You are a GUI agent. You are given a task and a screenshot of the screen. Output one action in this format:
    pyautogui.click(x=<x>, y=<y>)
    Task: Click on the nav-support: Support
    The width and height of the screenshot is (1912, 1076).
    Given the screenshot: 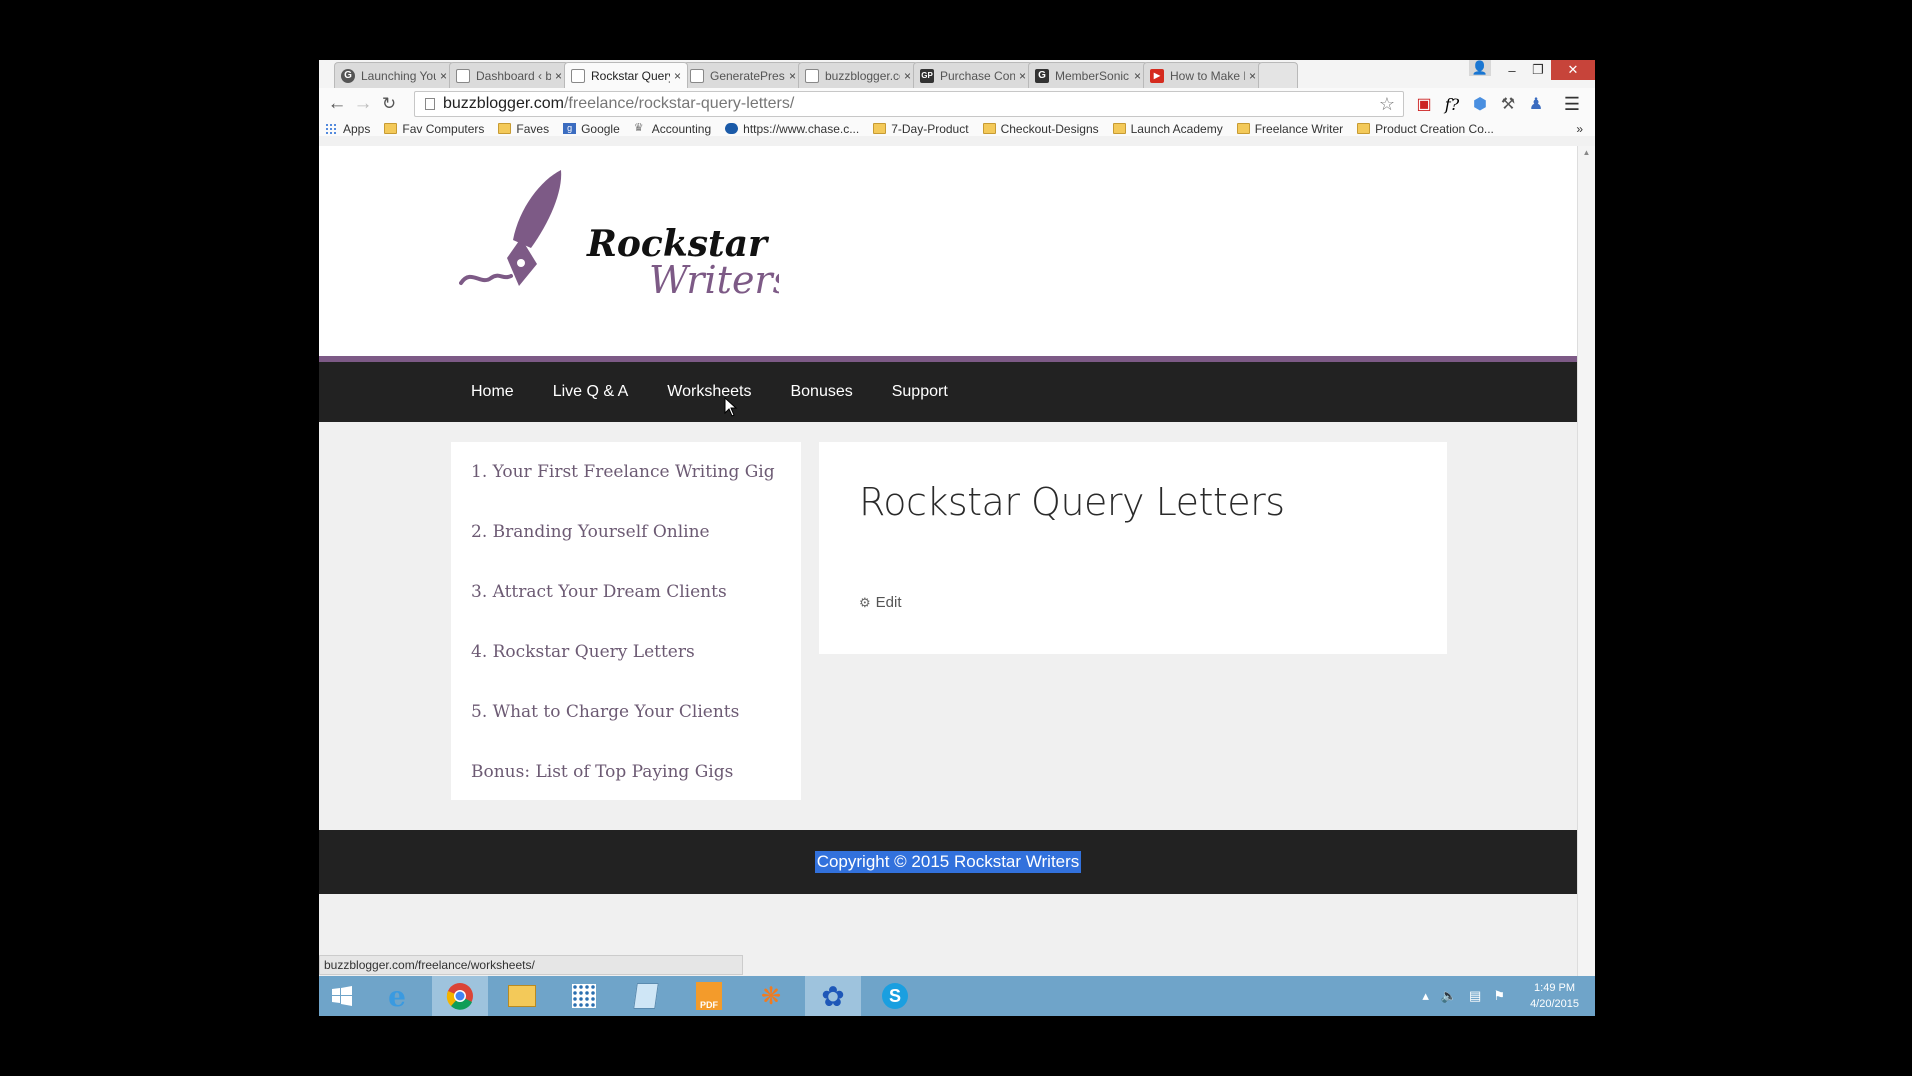 What is the action you would take?
    pyautogui.click(x=920, y=392)
    